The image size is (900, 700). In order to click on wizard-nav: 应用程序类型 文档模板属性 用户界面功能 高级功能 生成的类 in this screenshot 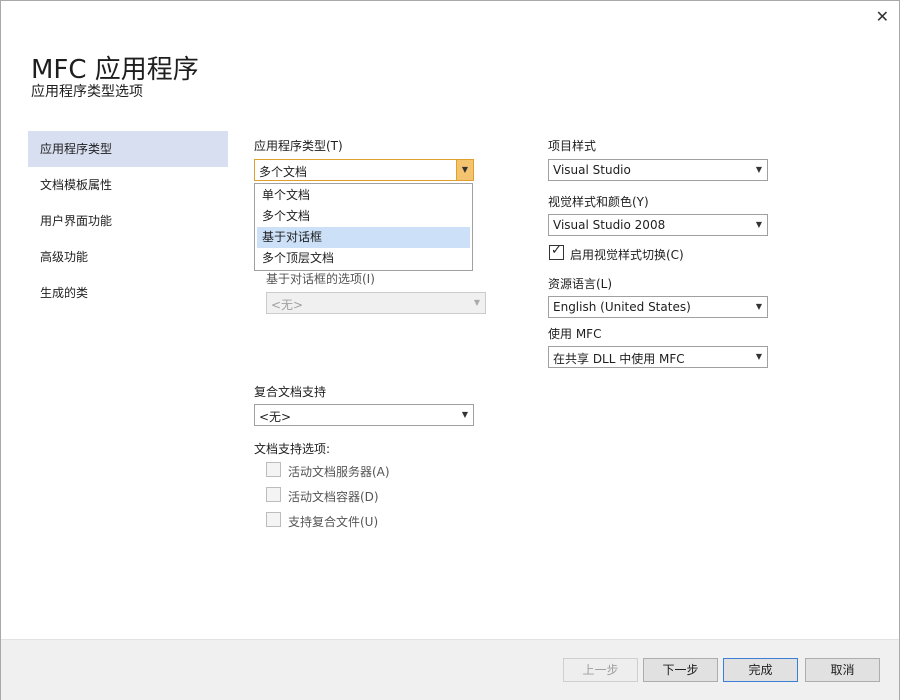, I will do `click(128, 221)`.